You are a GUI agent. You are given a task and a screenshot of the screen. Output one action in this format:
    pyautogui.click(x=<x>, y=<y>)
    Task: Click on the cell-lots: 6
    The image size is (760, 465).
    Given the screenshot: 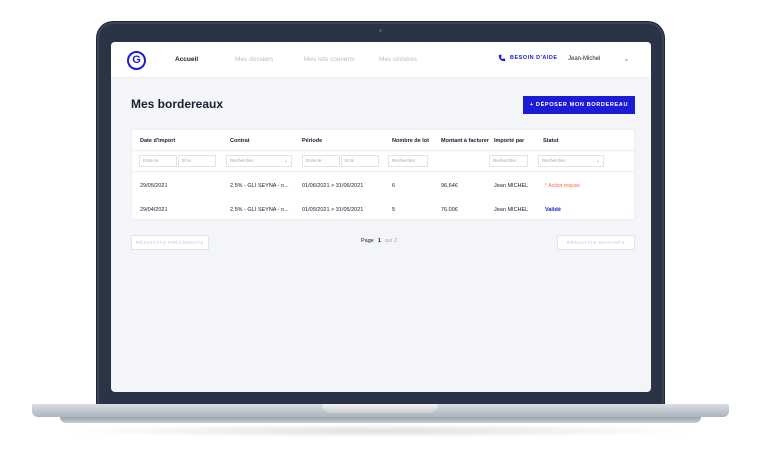 What is the action you would take?
    pyautogui.click(x=394, y=186)
    